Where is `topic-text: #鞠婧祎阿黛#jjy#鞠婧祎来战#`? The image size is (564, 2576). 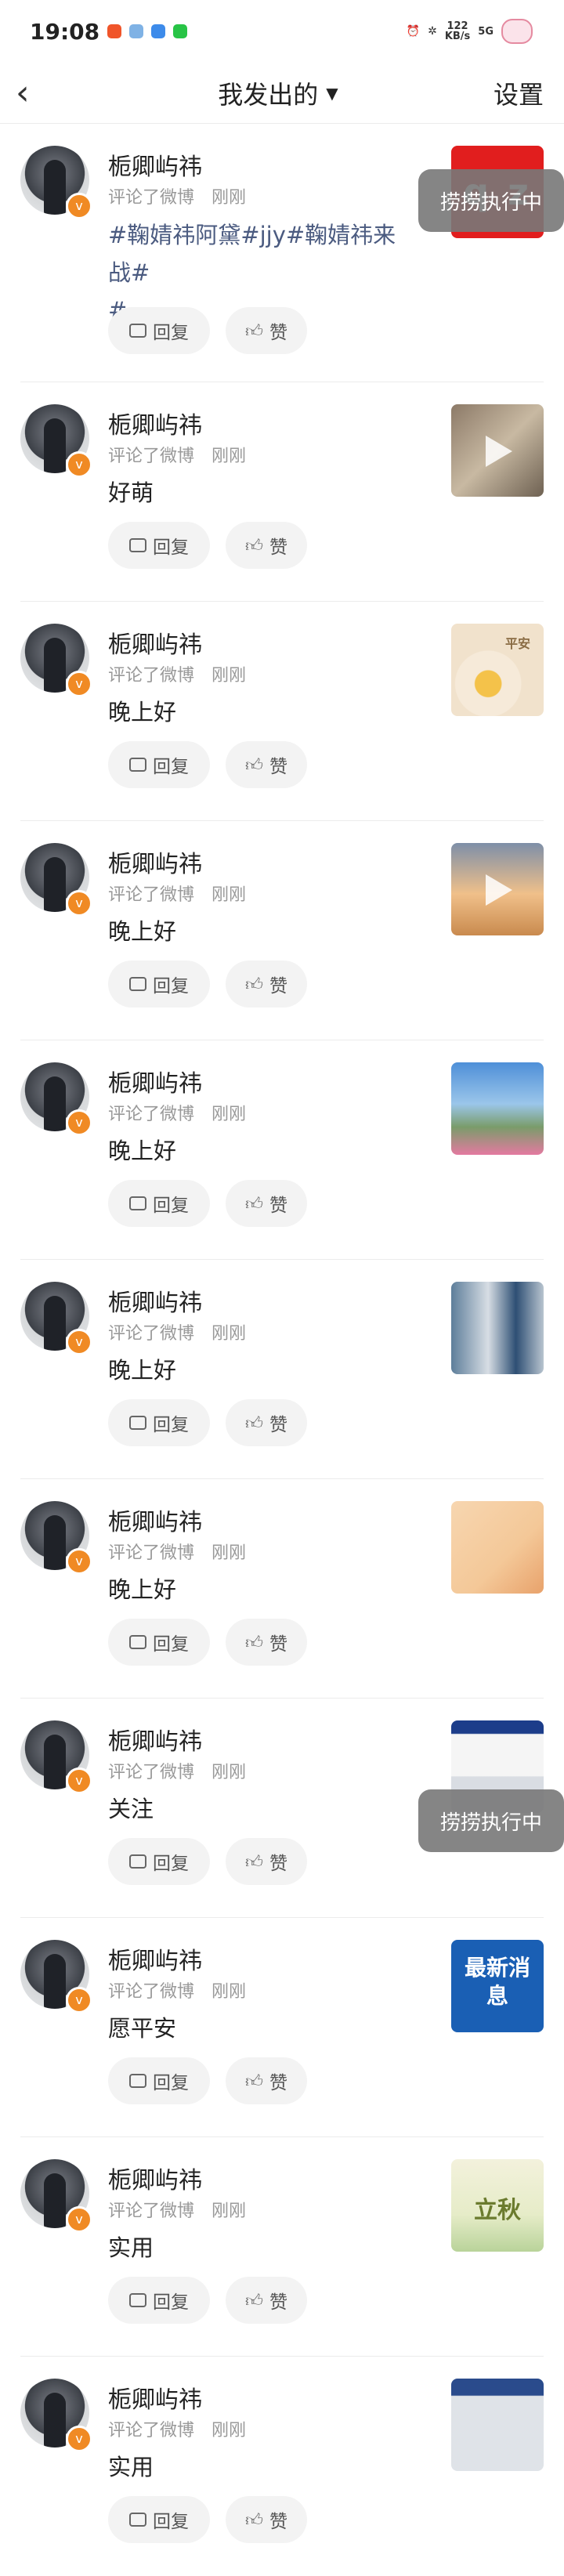 topic-text: #鞠婧祎阿黛#jjy#鞠婧祎来战# is located at coordinates (252, 254).